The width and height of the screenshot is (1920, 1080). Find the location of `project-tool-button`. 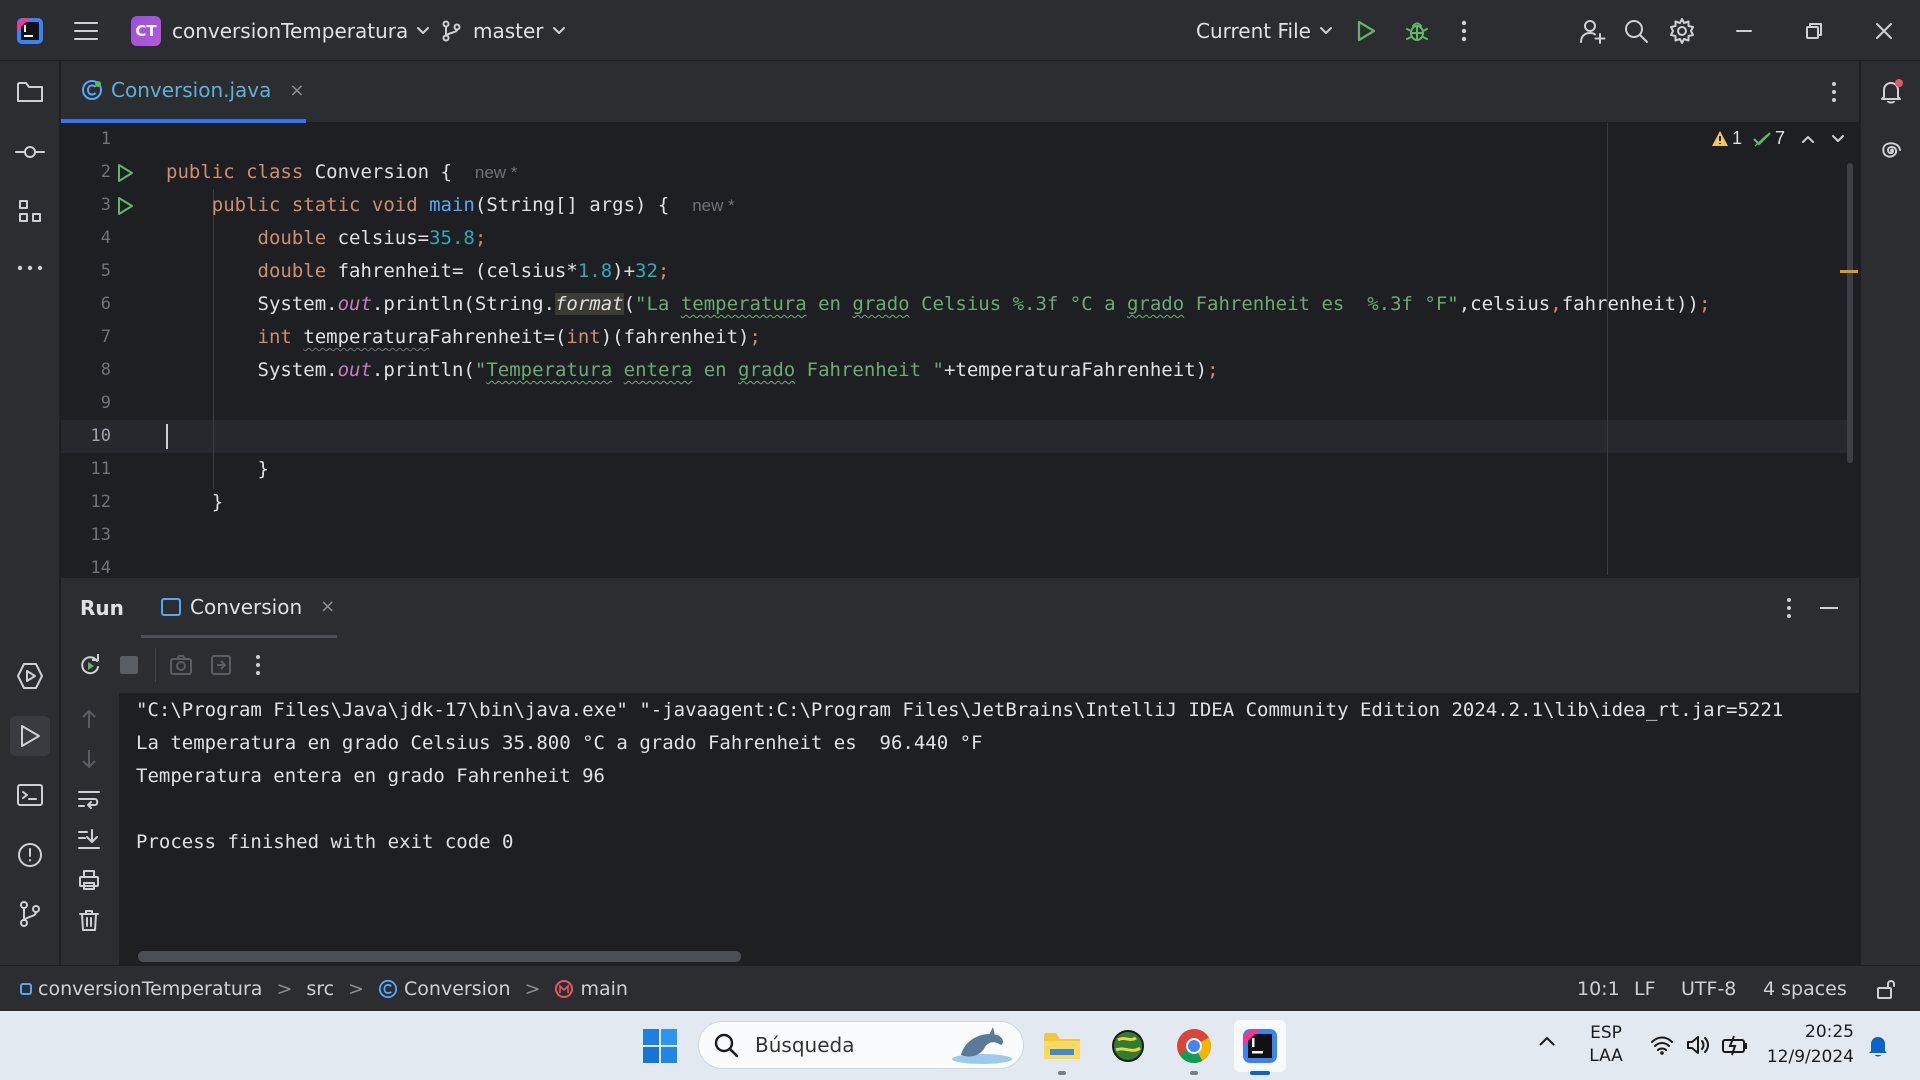

project-tool-button is located at coordinates (30, 92).